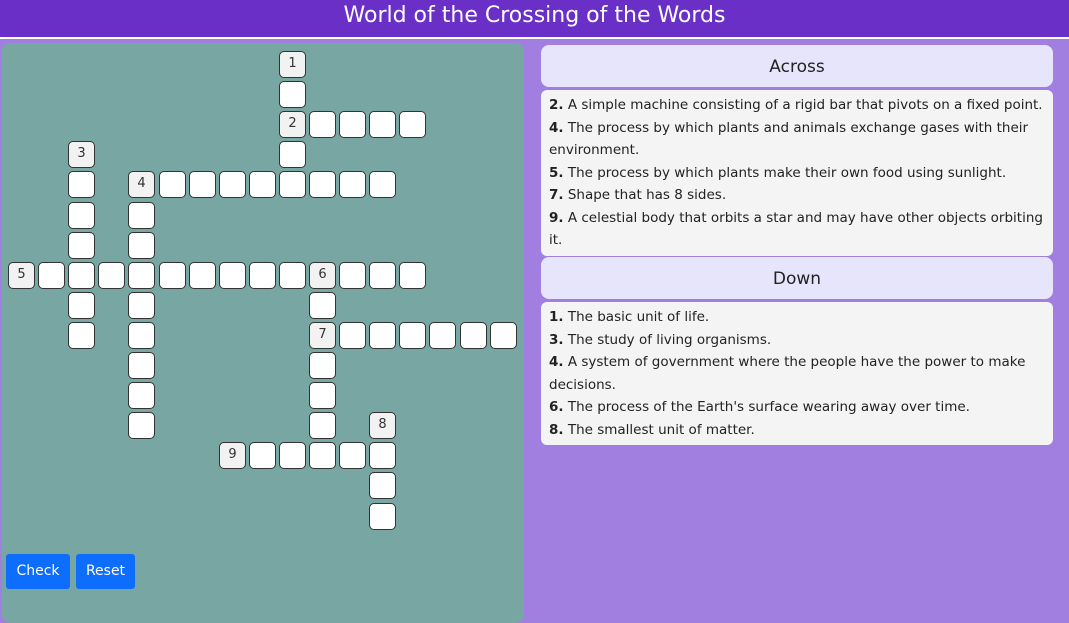  Describe the element at coordinates (322, 275) in the screenshot. I see `clue-number-cell-6: 6` at that location.